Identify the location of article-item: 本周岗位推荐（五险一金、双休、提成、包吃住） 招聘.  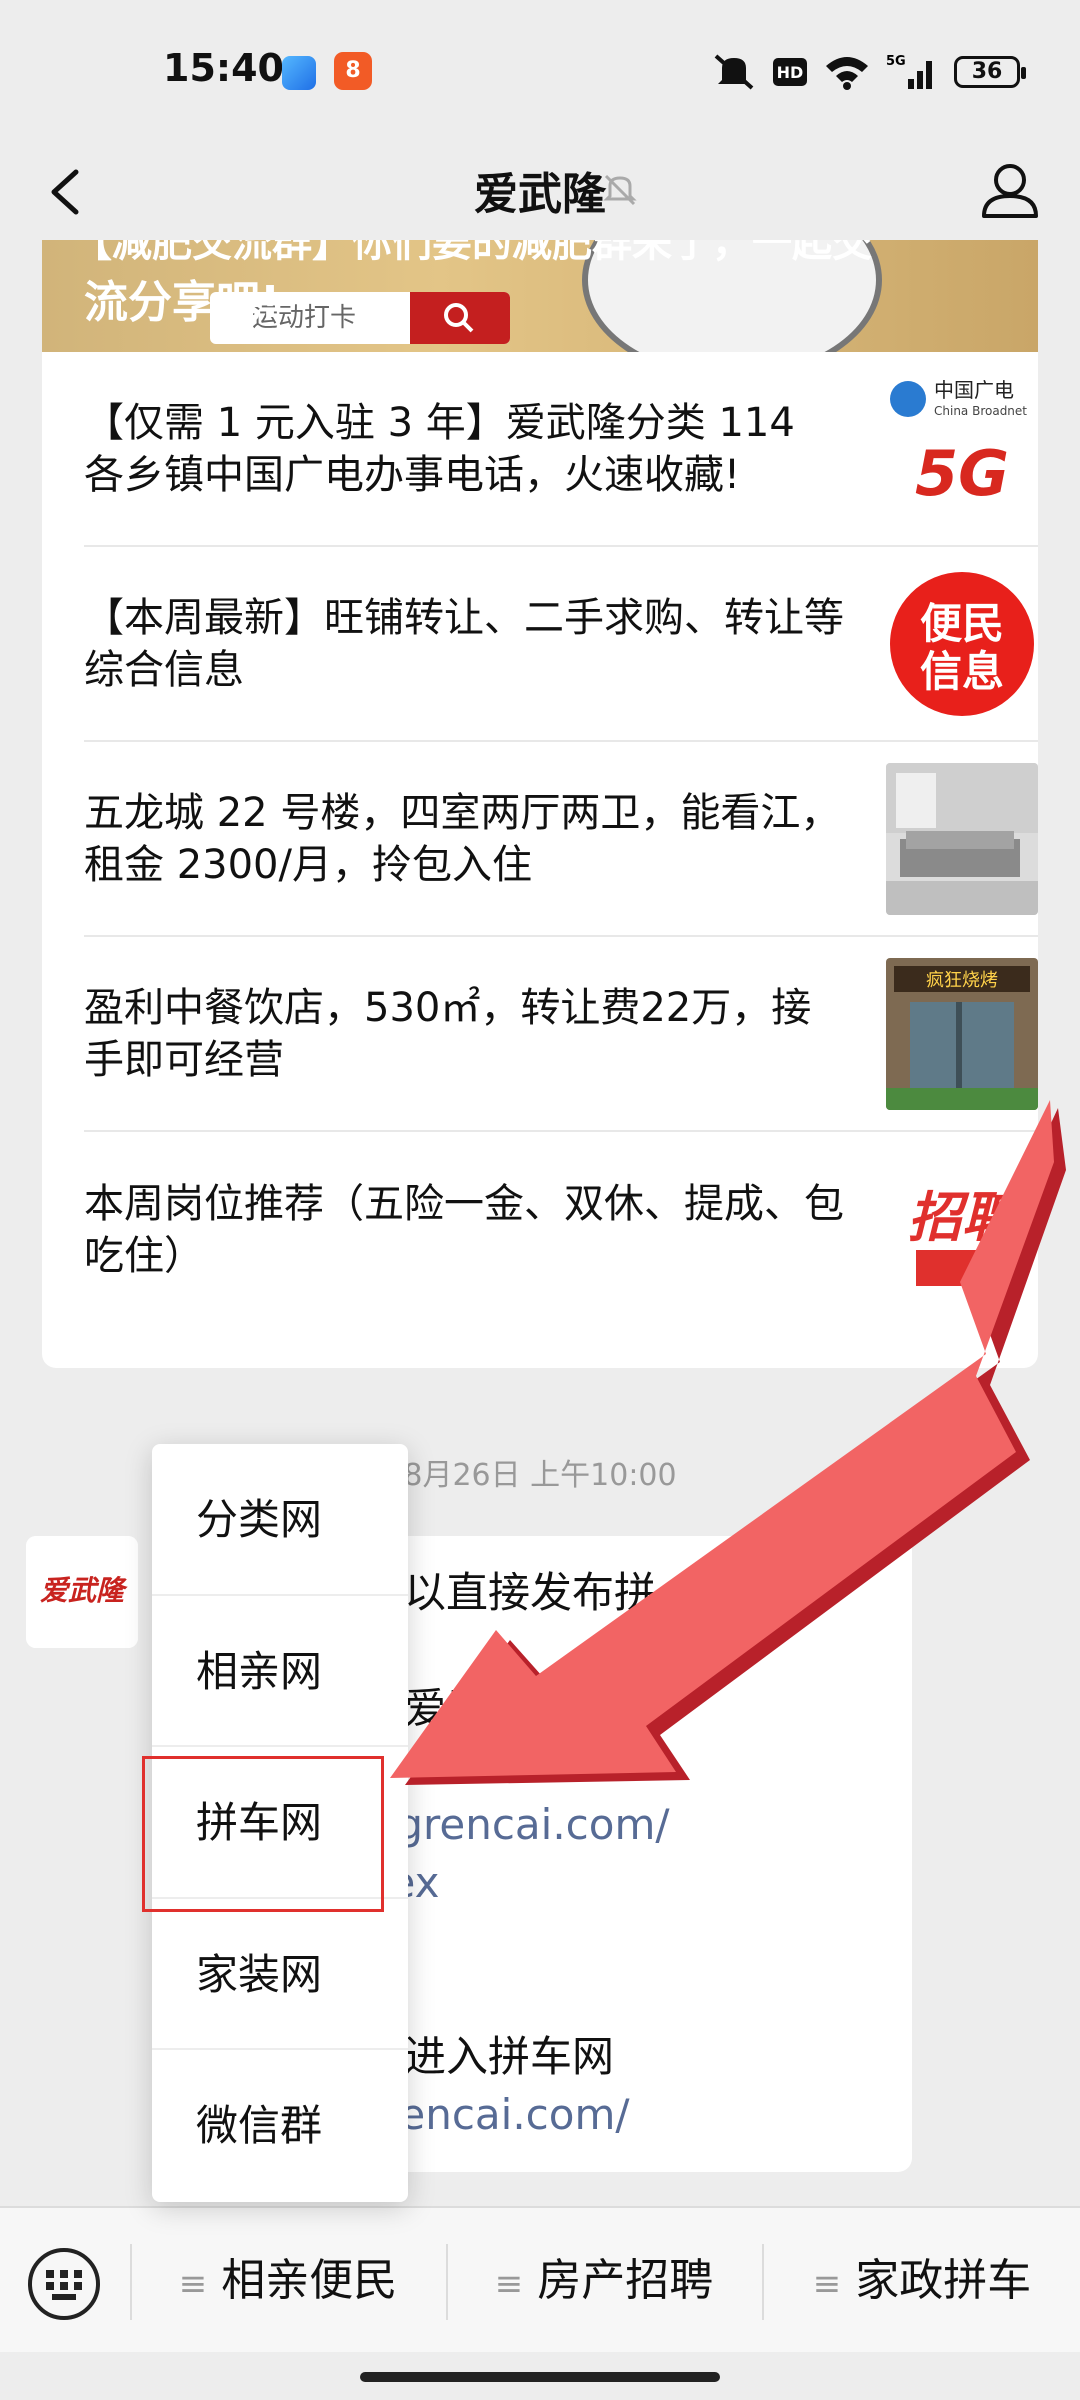
(561, 1229).